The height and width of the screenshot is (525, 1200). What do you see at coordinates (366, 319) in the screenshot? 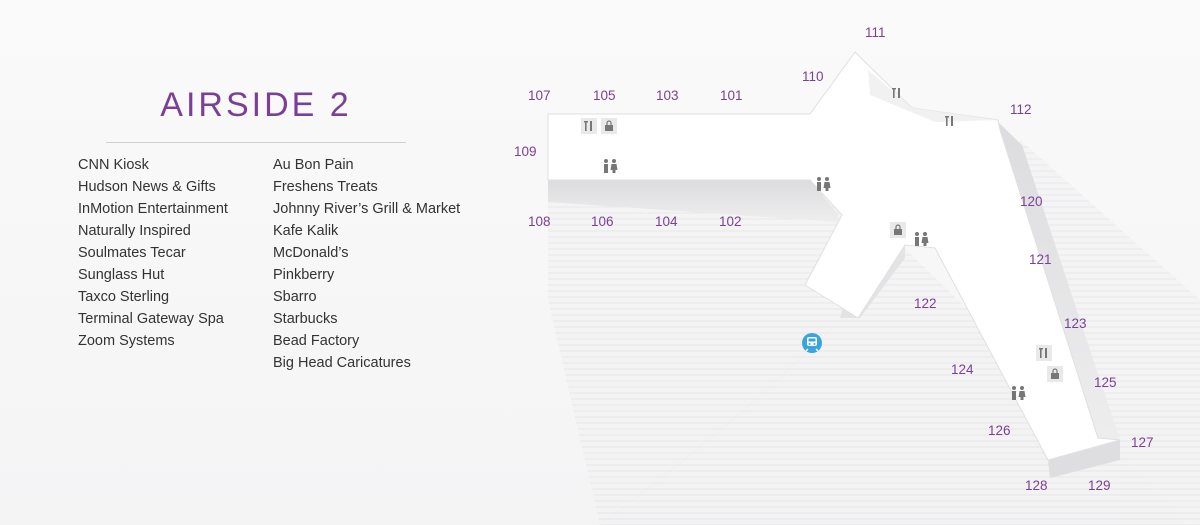
I see `directory-item: Starbucks` at bounding box center [366, 319].